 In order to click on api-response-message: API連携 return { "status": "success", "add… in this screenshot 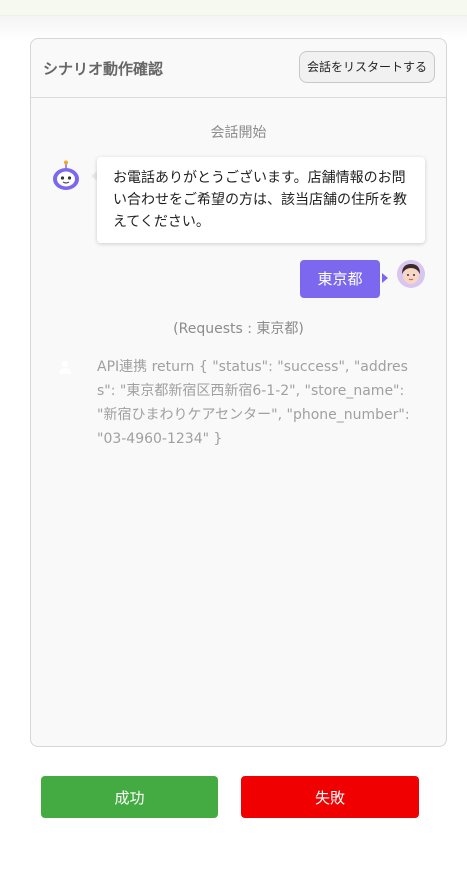, I will do `click(253, 403)`.